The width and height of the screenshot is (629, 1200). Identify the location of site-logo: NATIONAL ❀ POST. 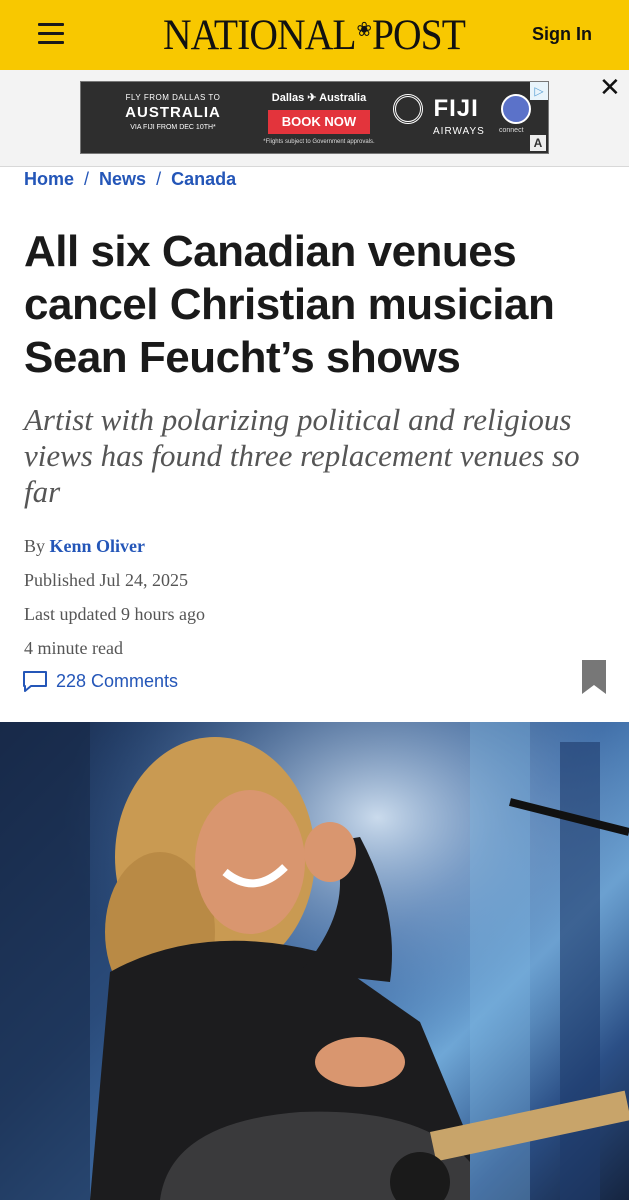
(314, 35).